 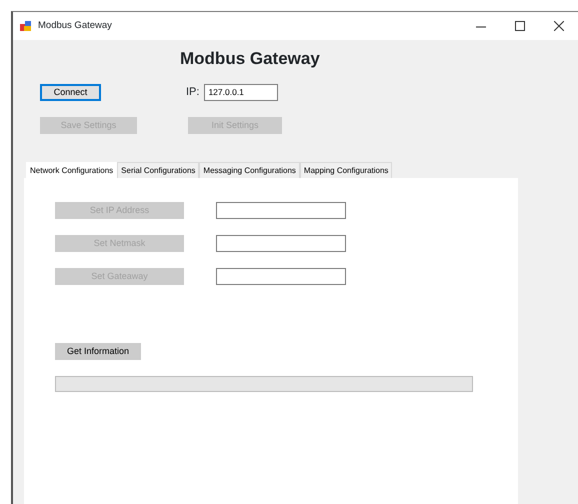 I want to click on tab: Network Configurations, so click(x=72, y=170).